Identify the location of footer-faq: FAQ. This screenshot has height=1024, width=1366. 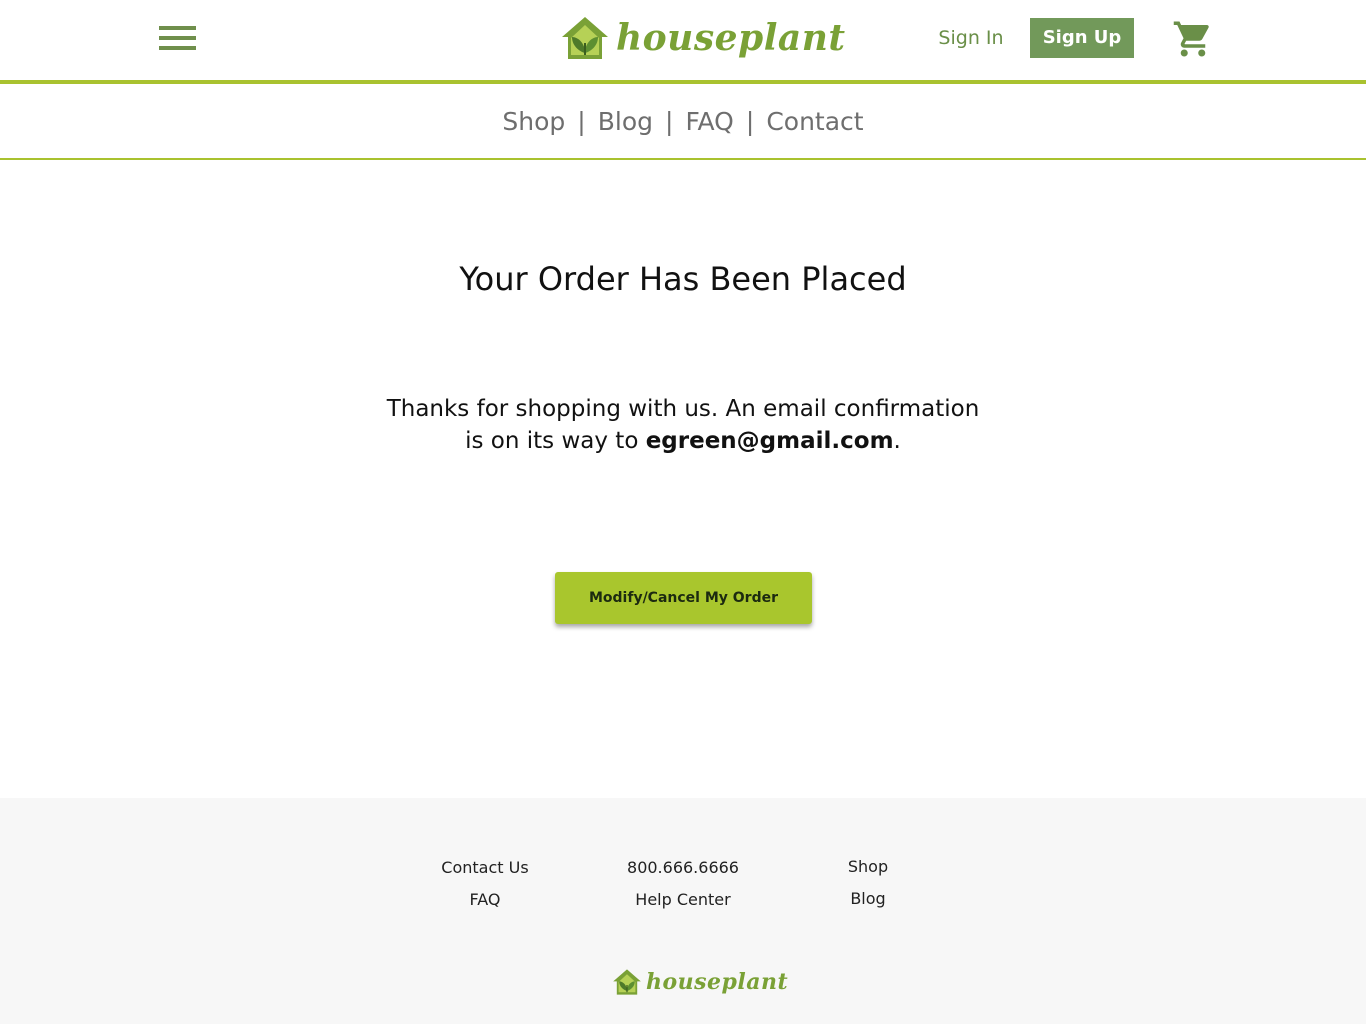
(485, 899).